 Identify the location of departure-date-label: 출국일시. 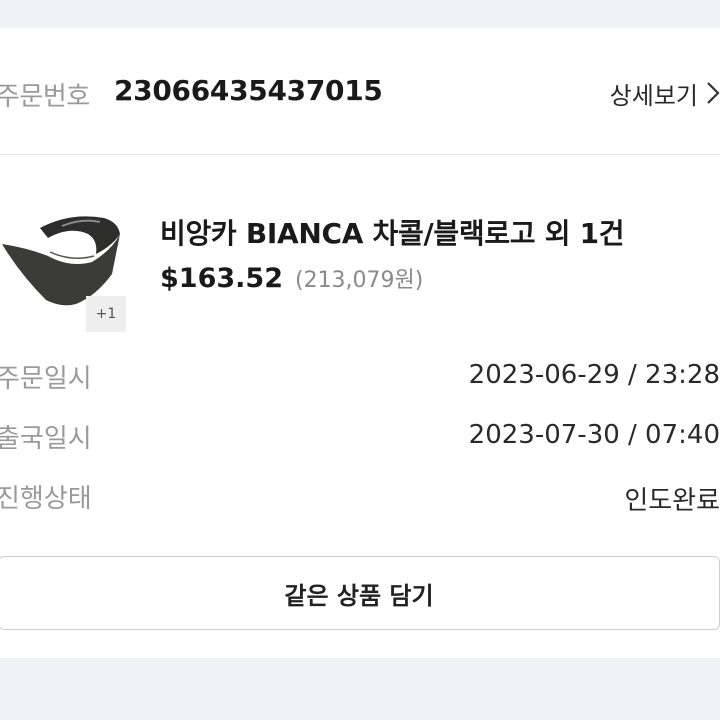
(46, 439).